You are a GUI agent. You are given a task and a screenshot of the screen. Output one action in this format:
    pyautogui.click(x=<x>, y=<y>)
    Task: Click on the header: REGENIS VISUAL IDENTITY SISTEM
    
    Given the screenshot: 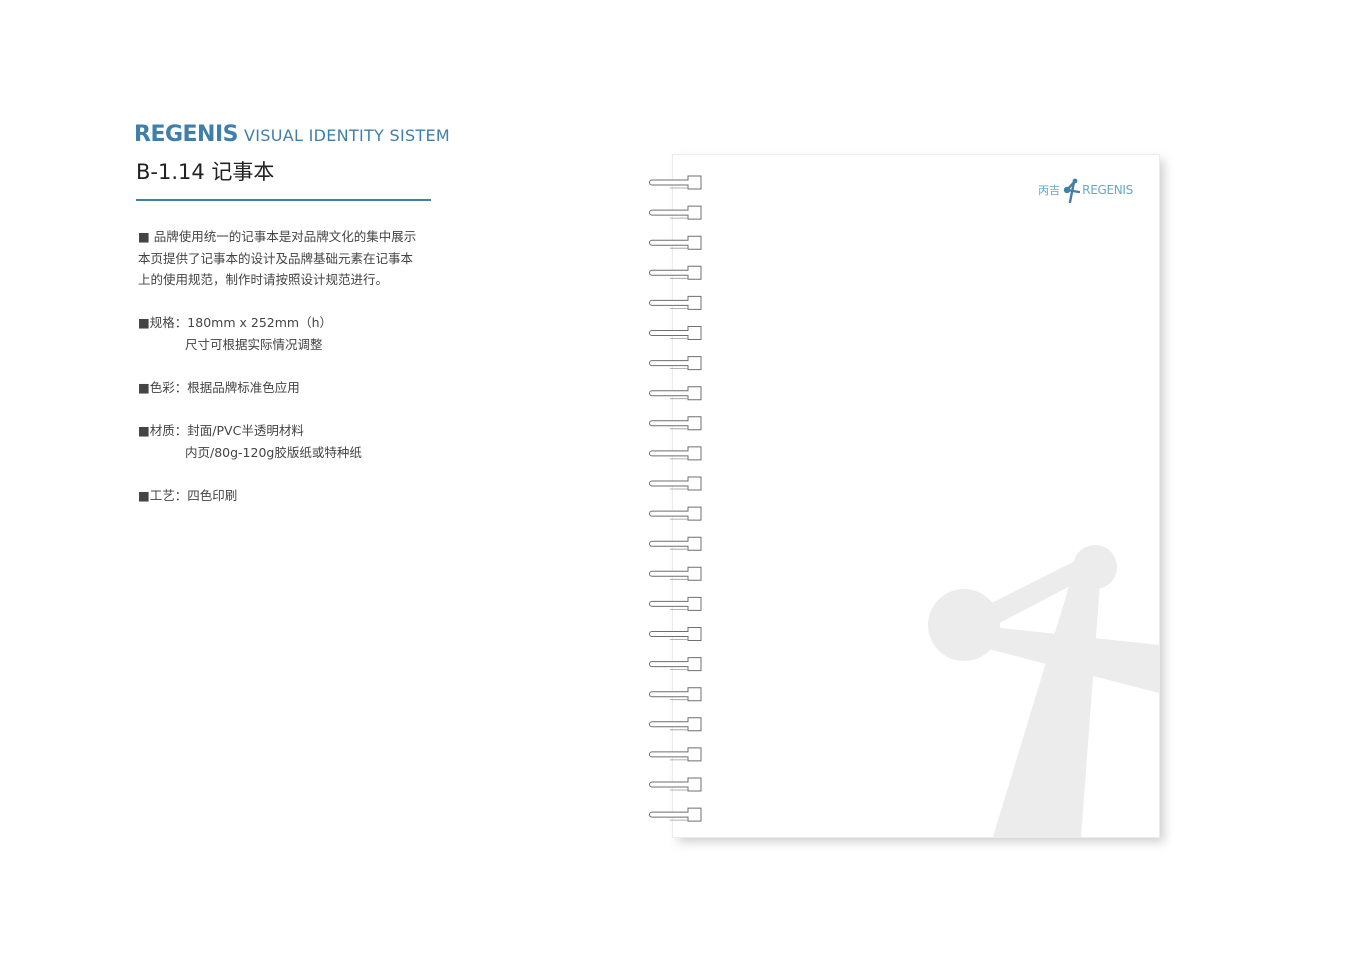 What is the action you would take?
    pyautogui.click(x=292, y=134)
    